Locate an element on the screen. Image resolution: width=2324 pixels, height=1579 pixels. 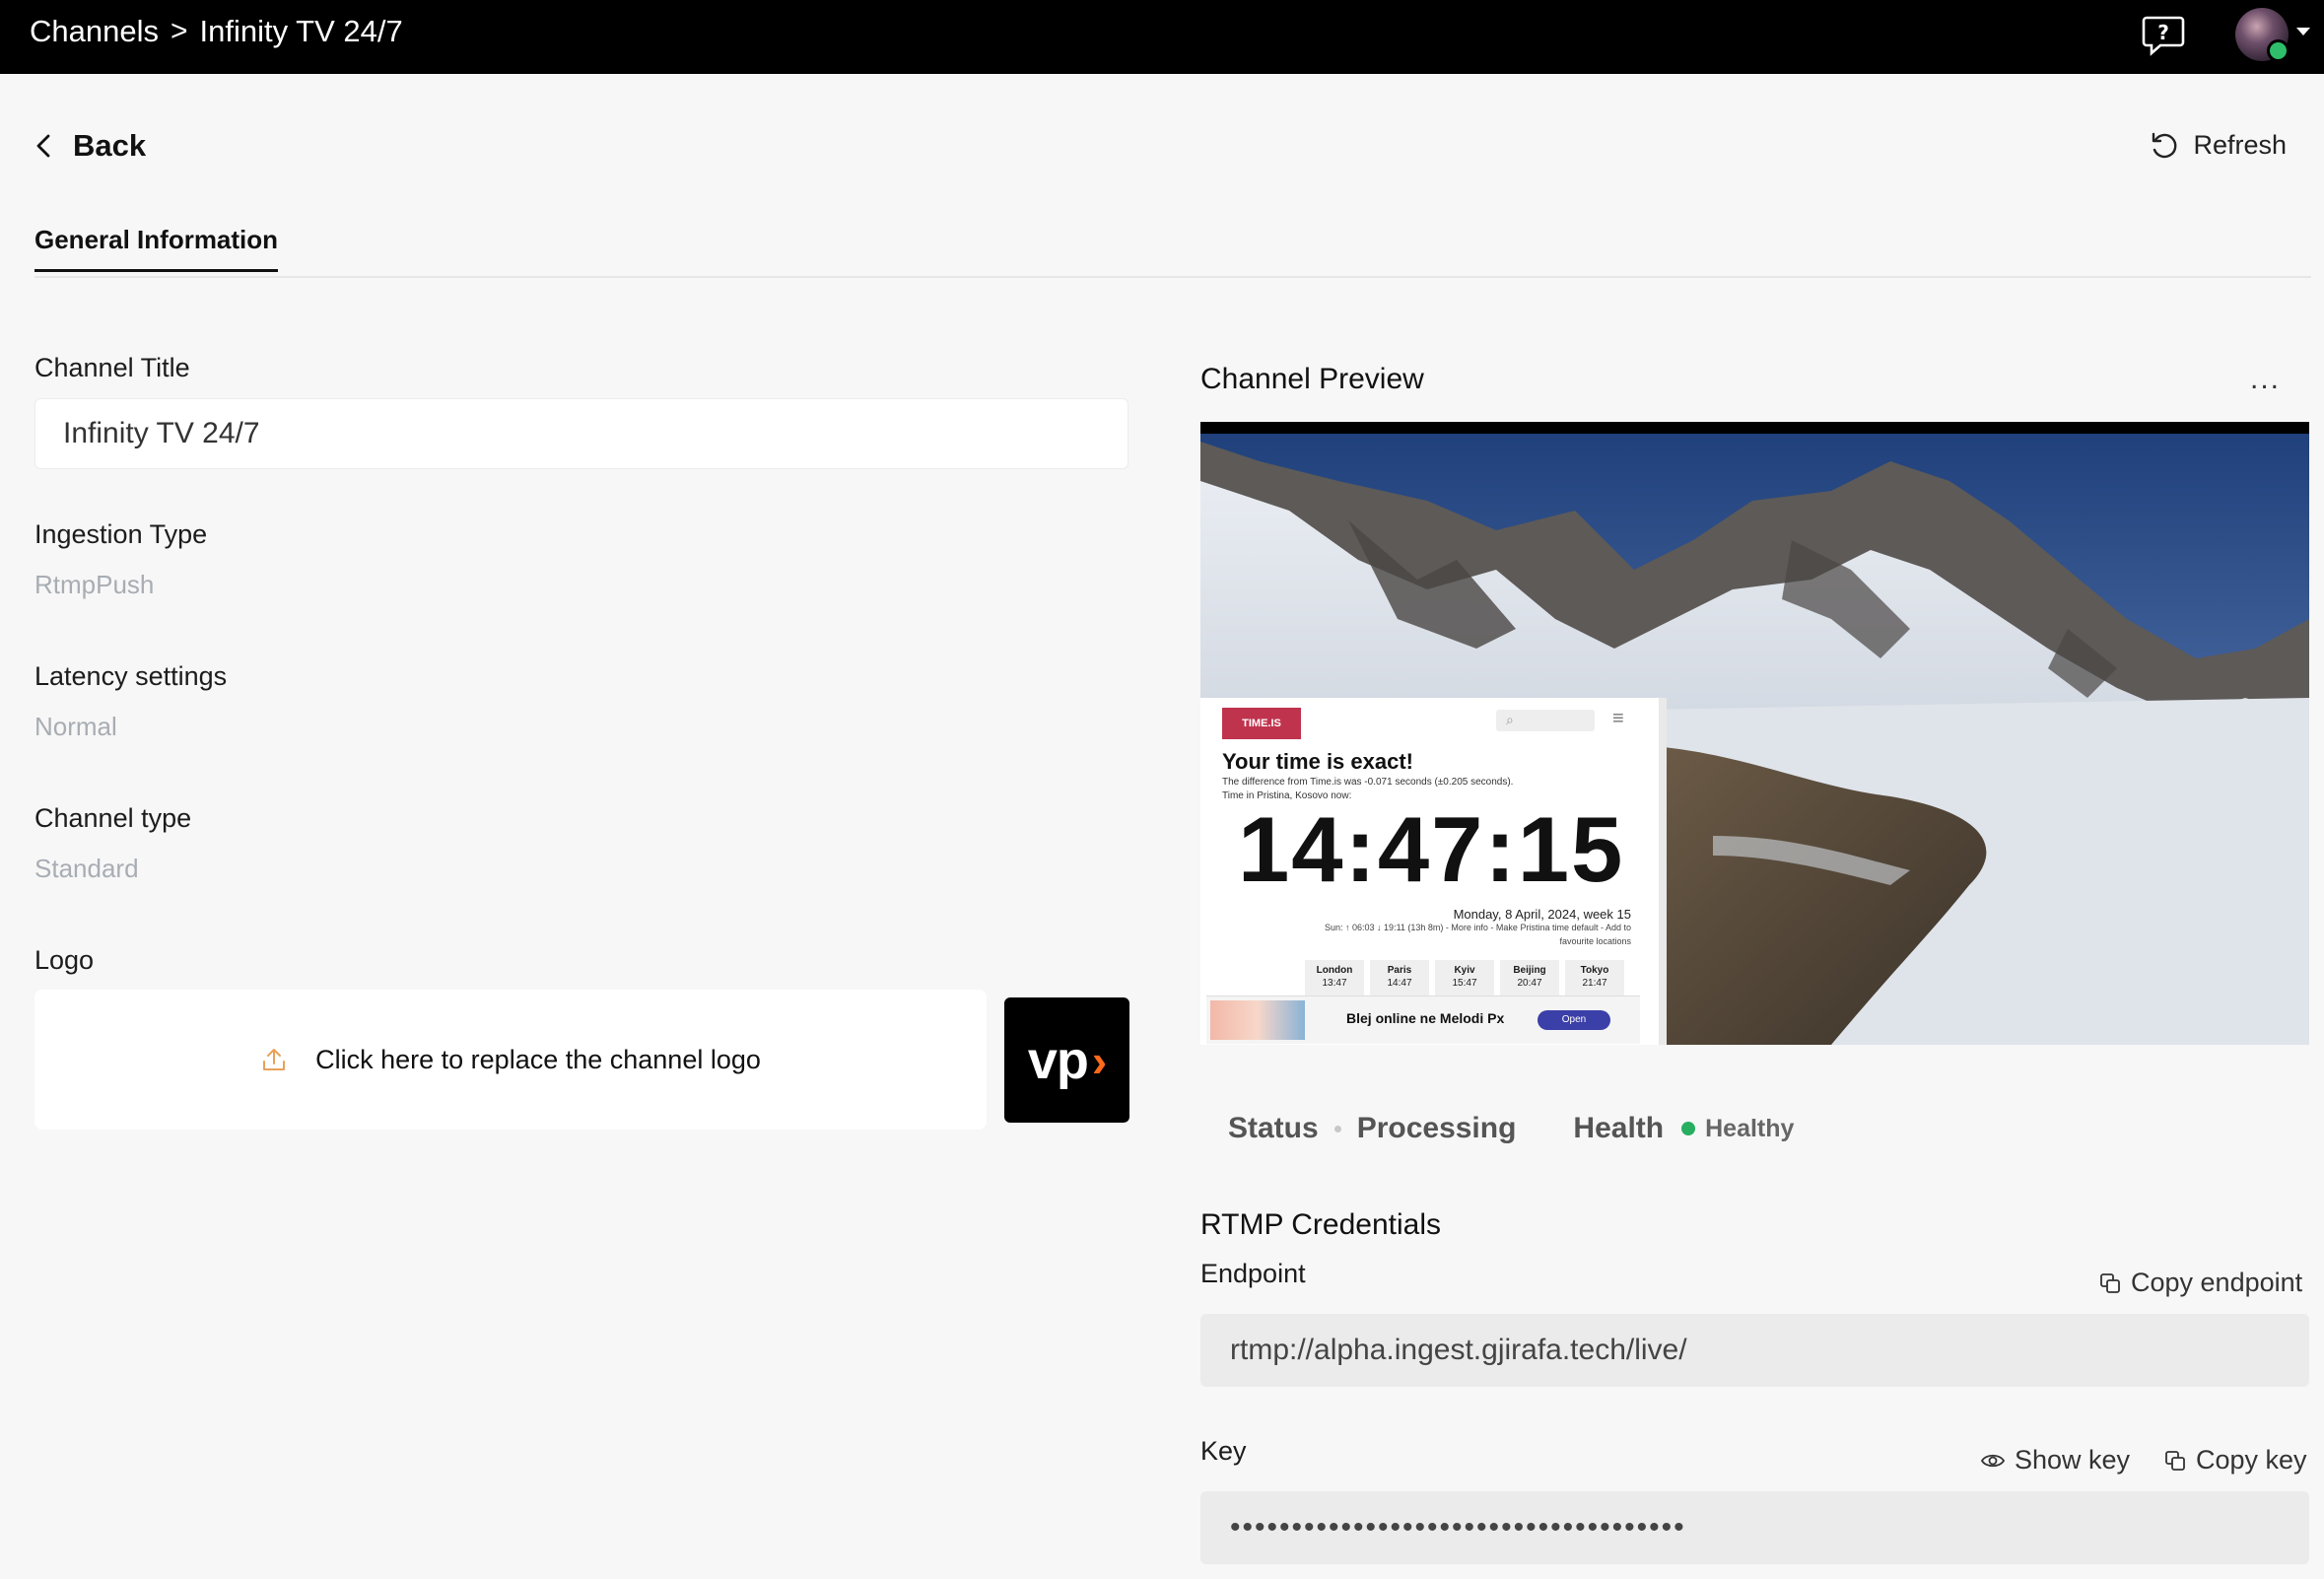
health-value: Healthy is located at coordinates (1750, 1128).